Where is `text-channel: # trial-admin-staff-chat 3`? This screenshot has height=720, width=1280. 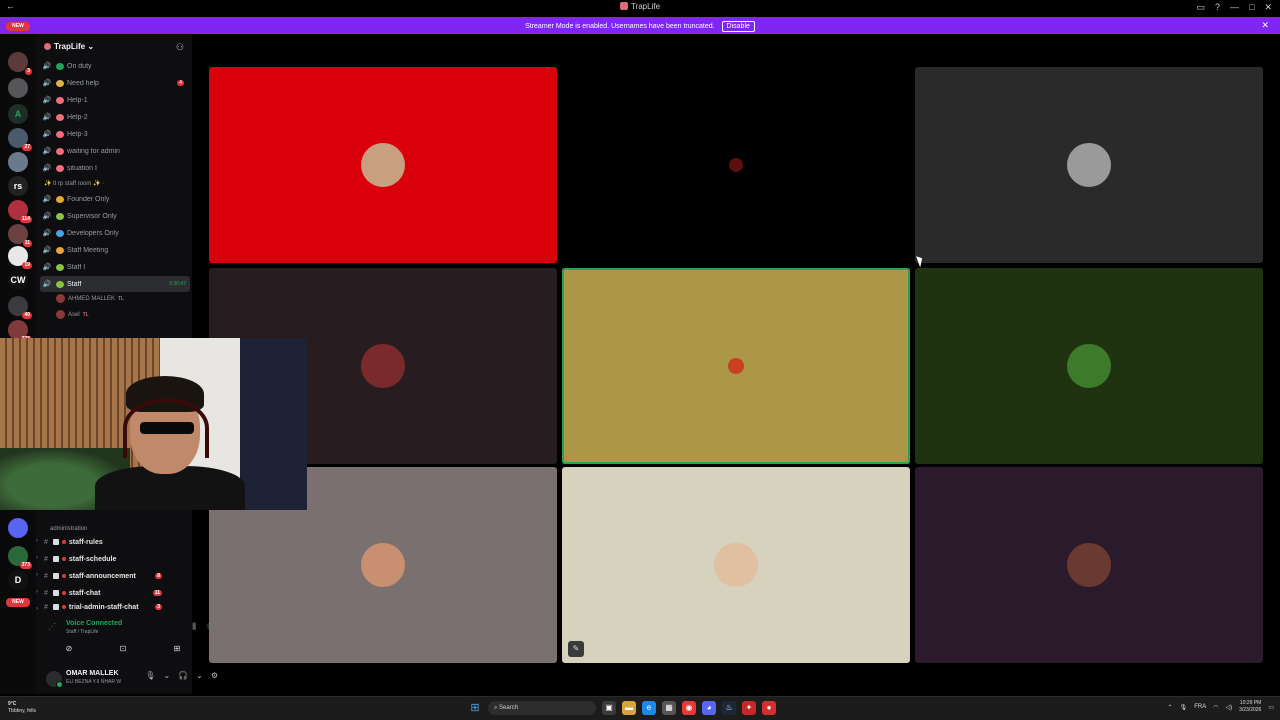 text-channel: # trial-admin-staff-chat 3 is located at coordinates (106, 607).